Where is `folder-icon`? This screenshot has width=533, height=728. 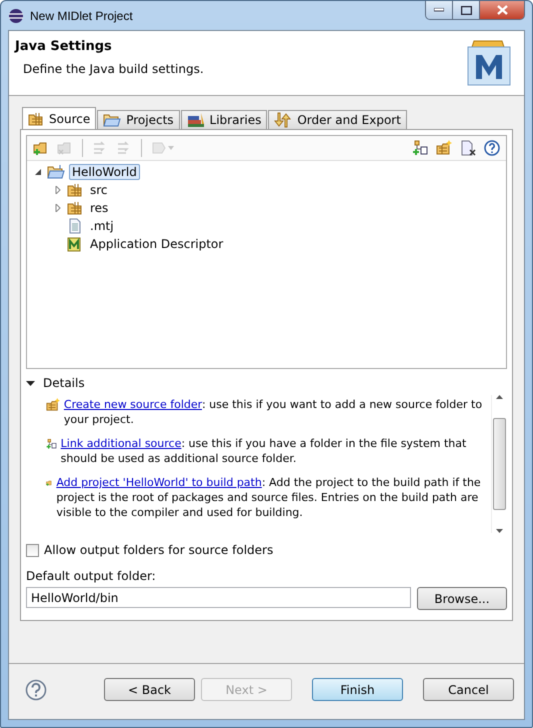
folder-icon is located at coordinates (112, 120).